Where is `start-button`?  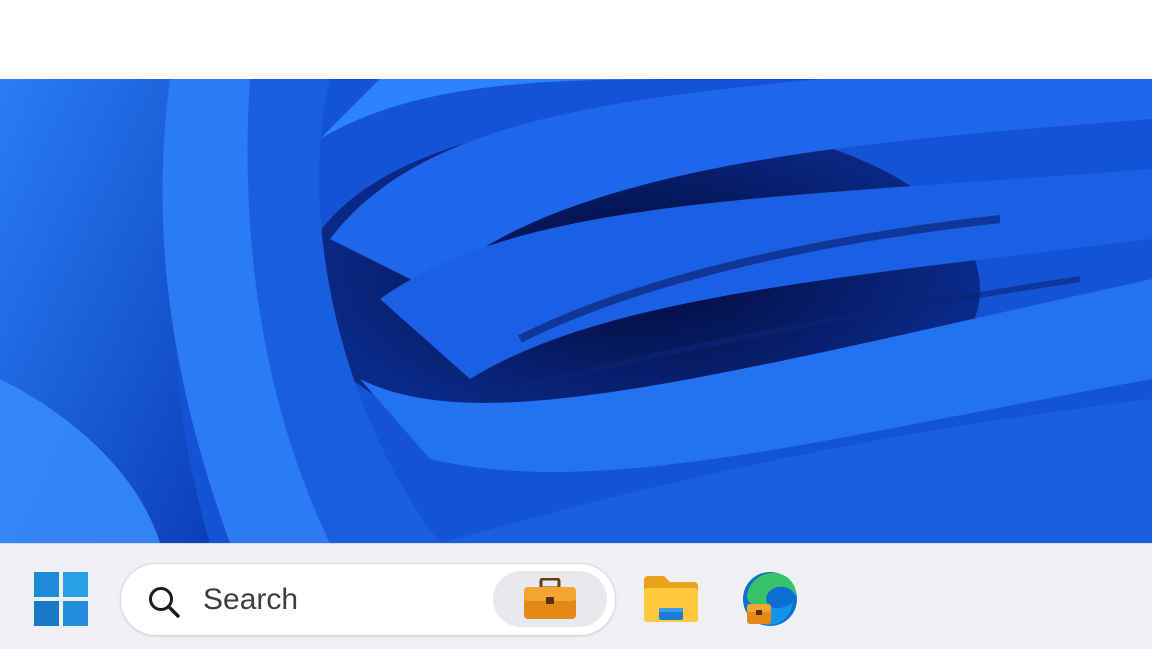
start-button is located at coordinates (61, 599).